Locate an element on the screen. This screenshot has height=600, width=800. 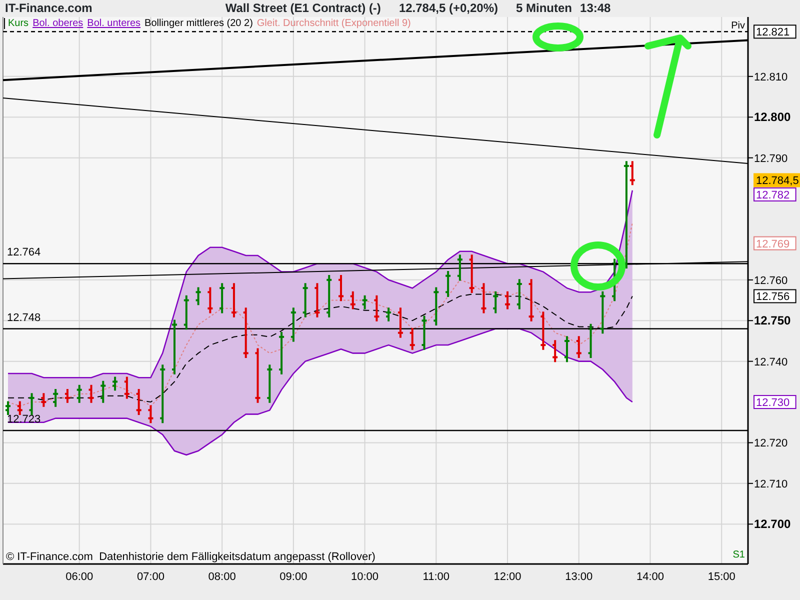
y-axis-label: 12.700 is located at coordinates (772, 524).